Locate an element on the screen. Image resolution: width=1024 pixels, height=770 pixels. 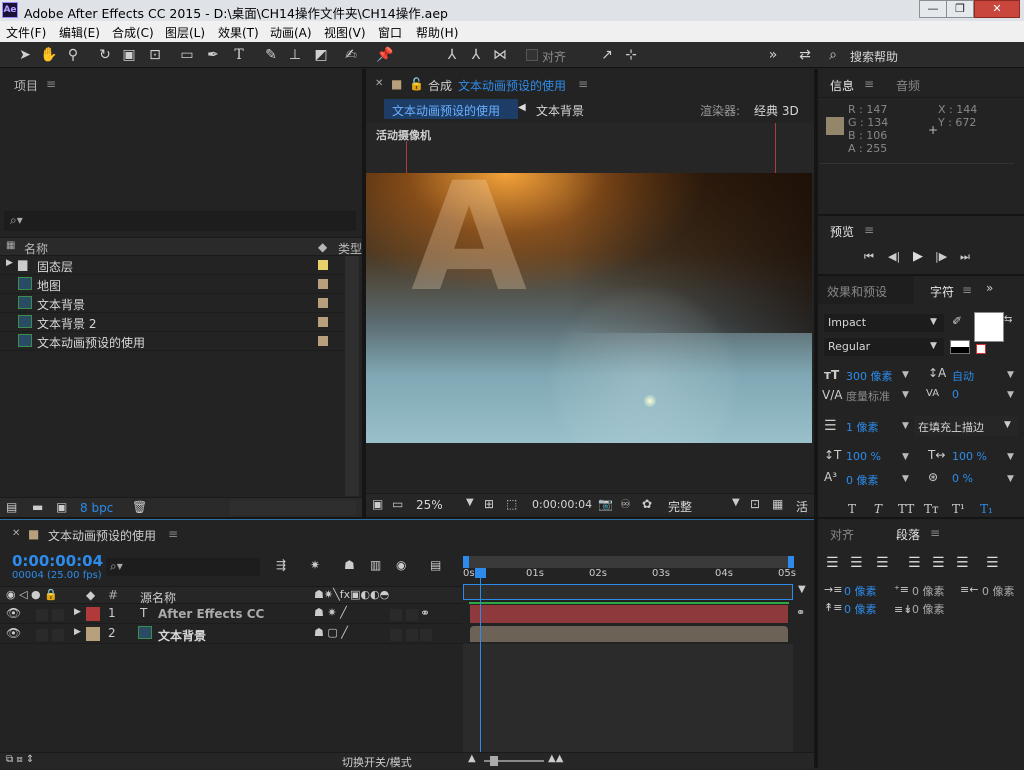
menu-window: 窗口 is located at coordinates (390, 32).